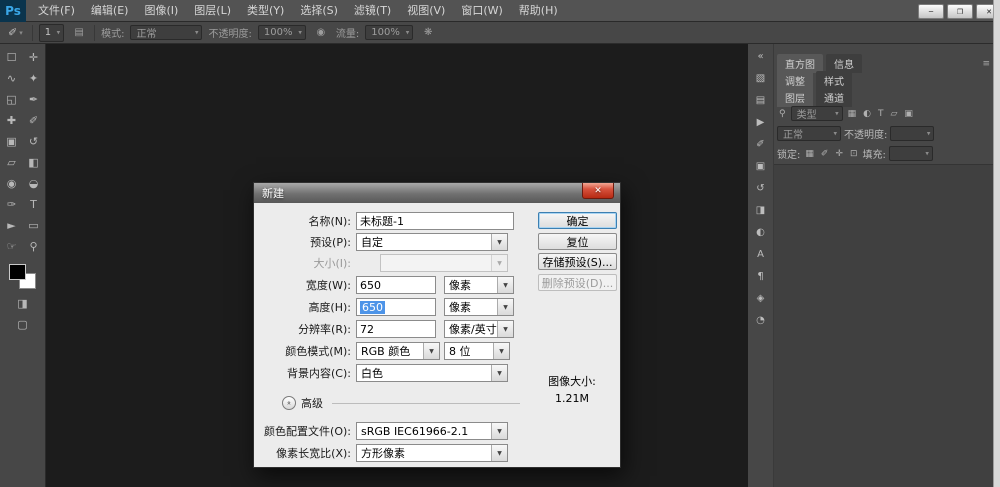  What do you see at coordinates (908, 114) in the screenshot?
I see `smart-object-filter-icon: ▣` at bounding box center [908, 114].